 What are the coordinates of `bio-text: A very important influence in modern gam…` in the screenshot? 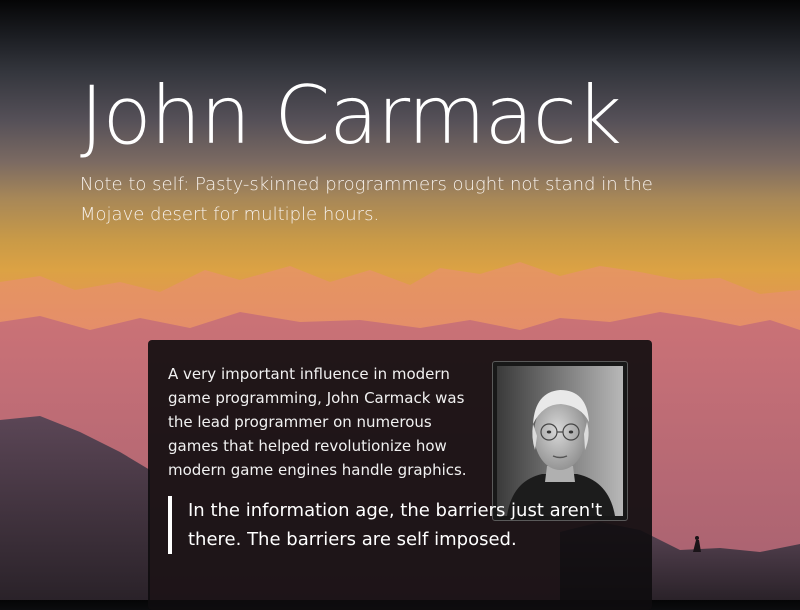 It's located at (317, 422).